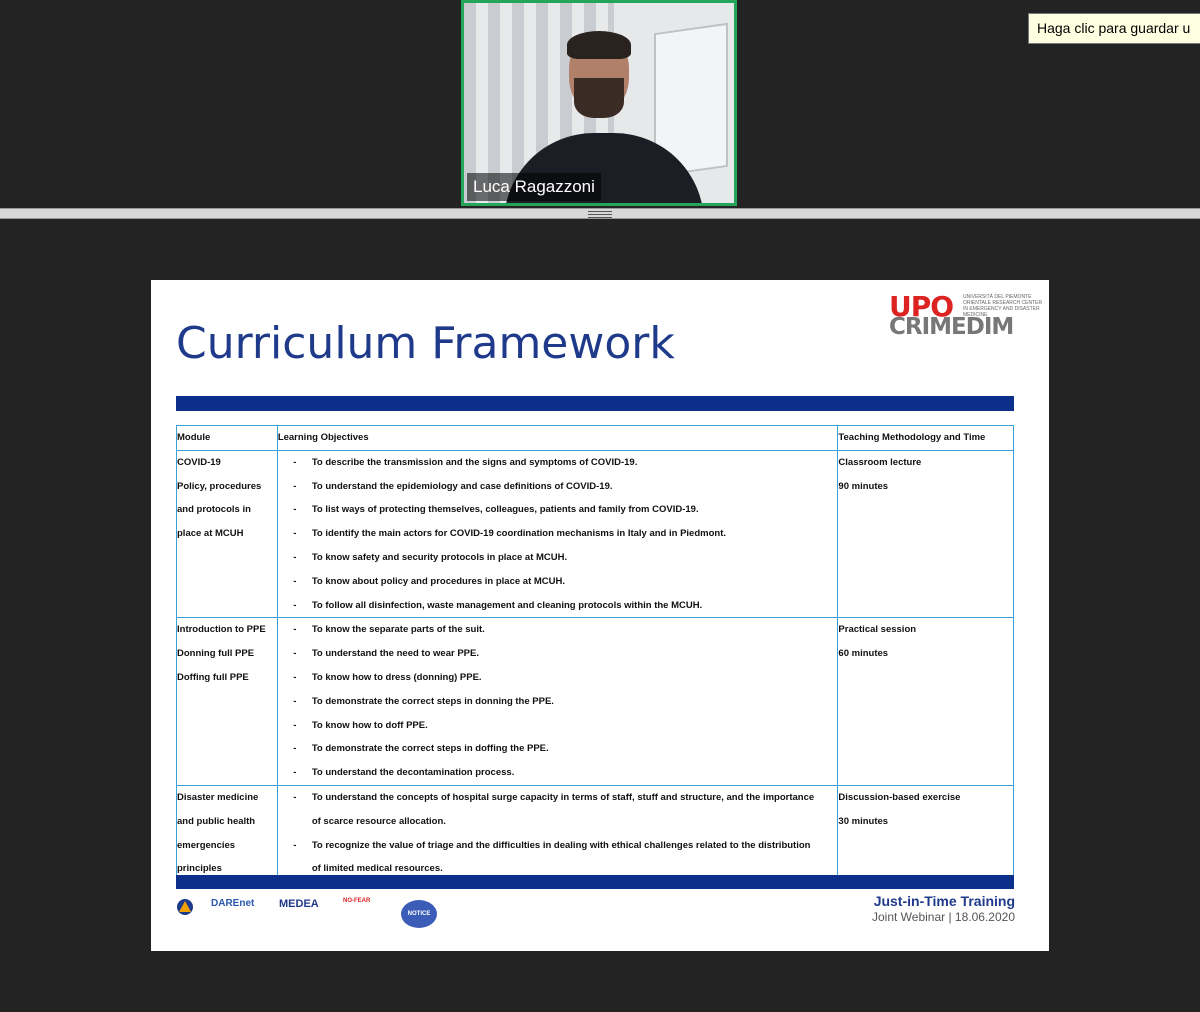  I want to click on participant-name-label: Luca Ragazzoni, so click(534, 187).